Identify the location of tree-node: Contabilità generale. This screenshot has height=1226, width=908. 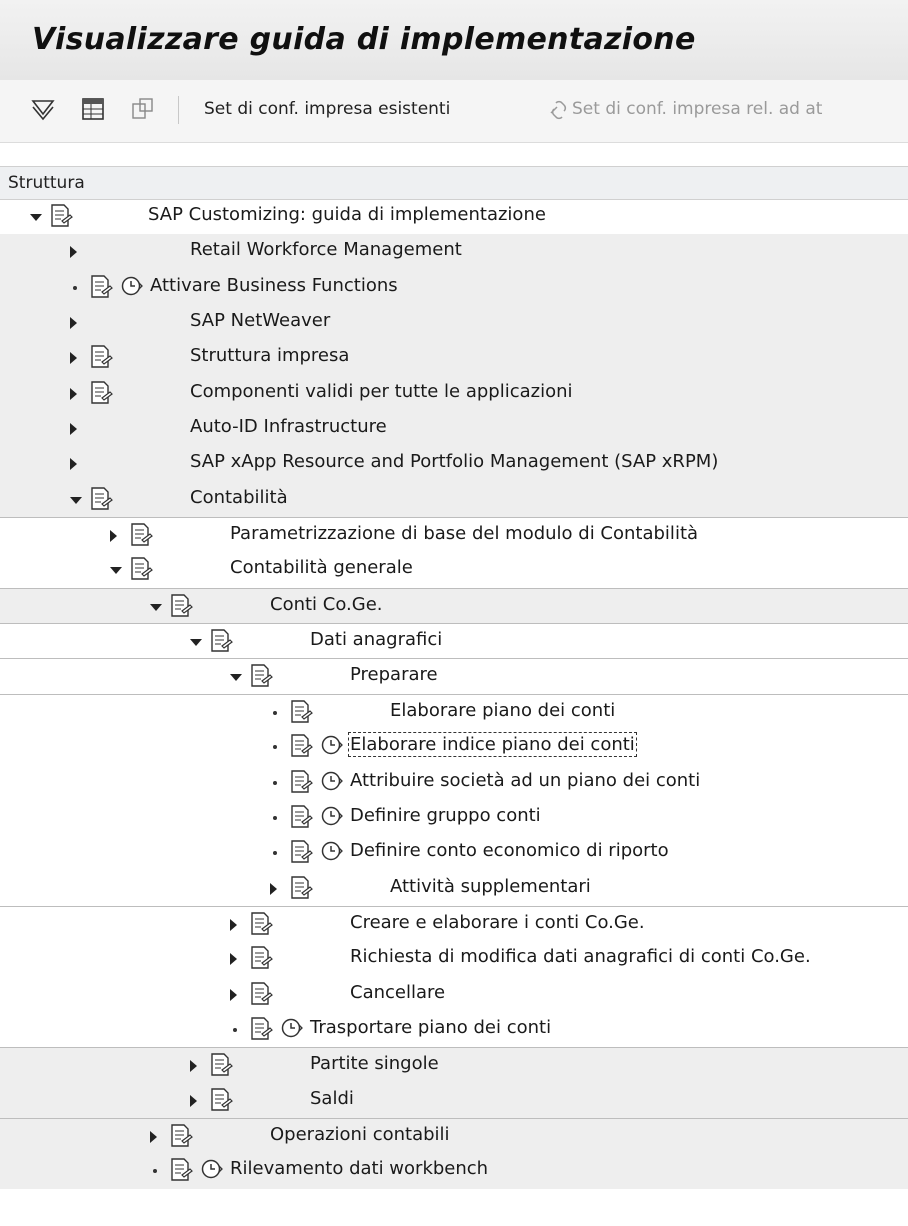
(454, 569).